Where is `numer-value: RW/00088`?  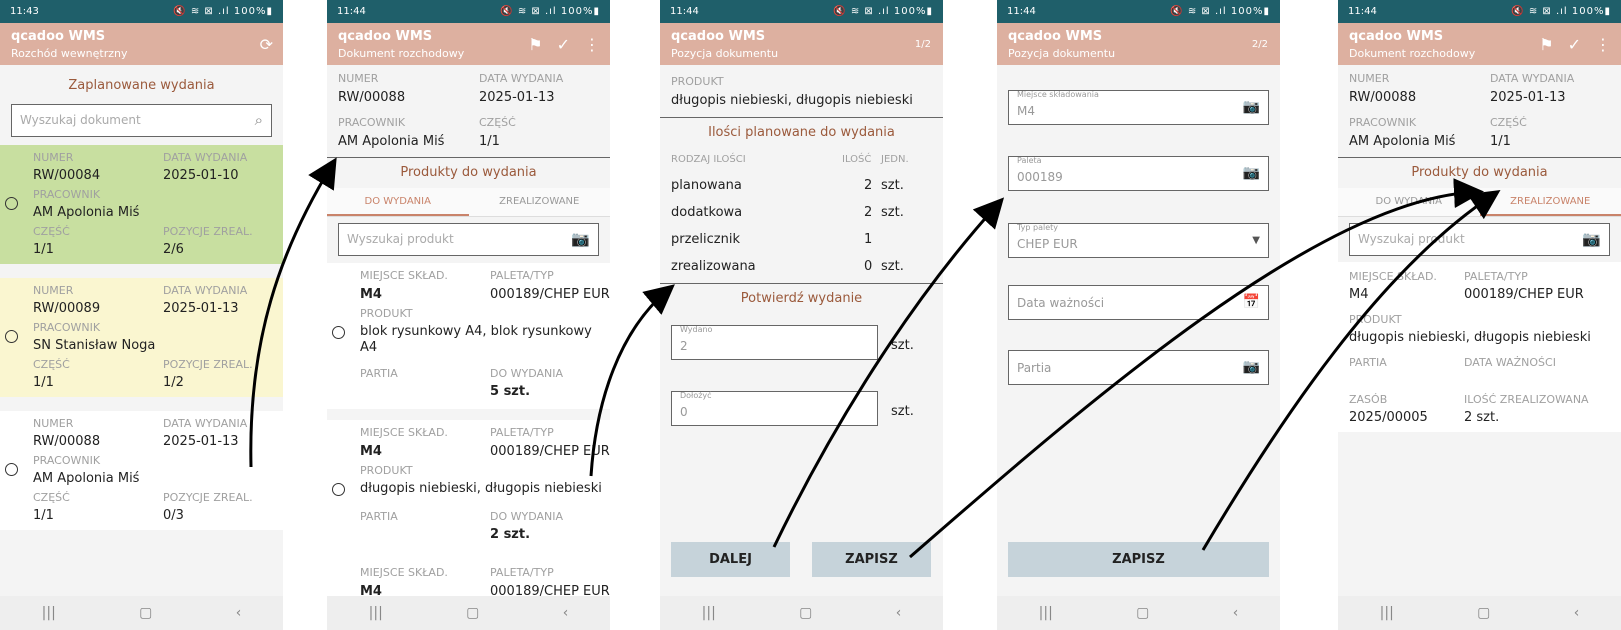 numer-value: RW/00088 is located at coordinates (372, 97).